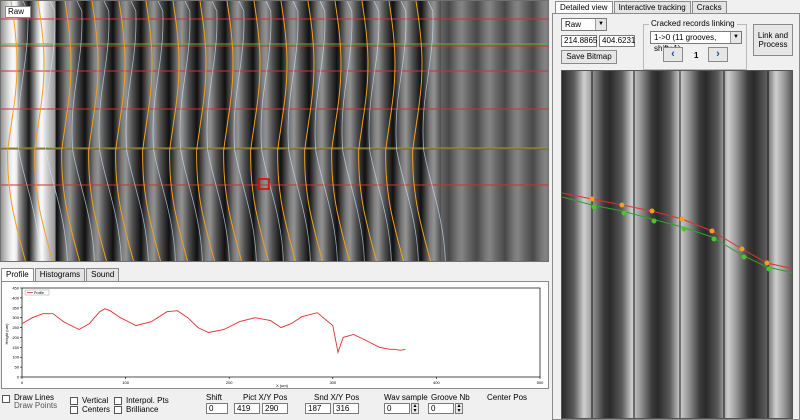  What do you see at coordinates (281, 332) in the screenshot?
I see `plot-frame` at bounding box center [281, 332].